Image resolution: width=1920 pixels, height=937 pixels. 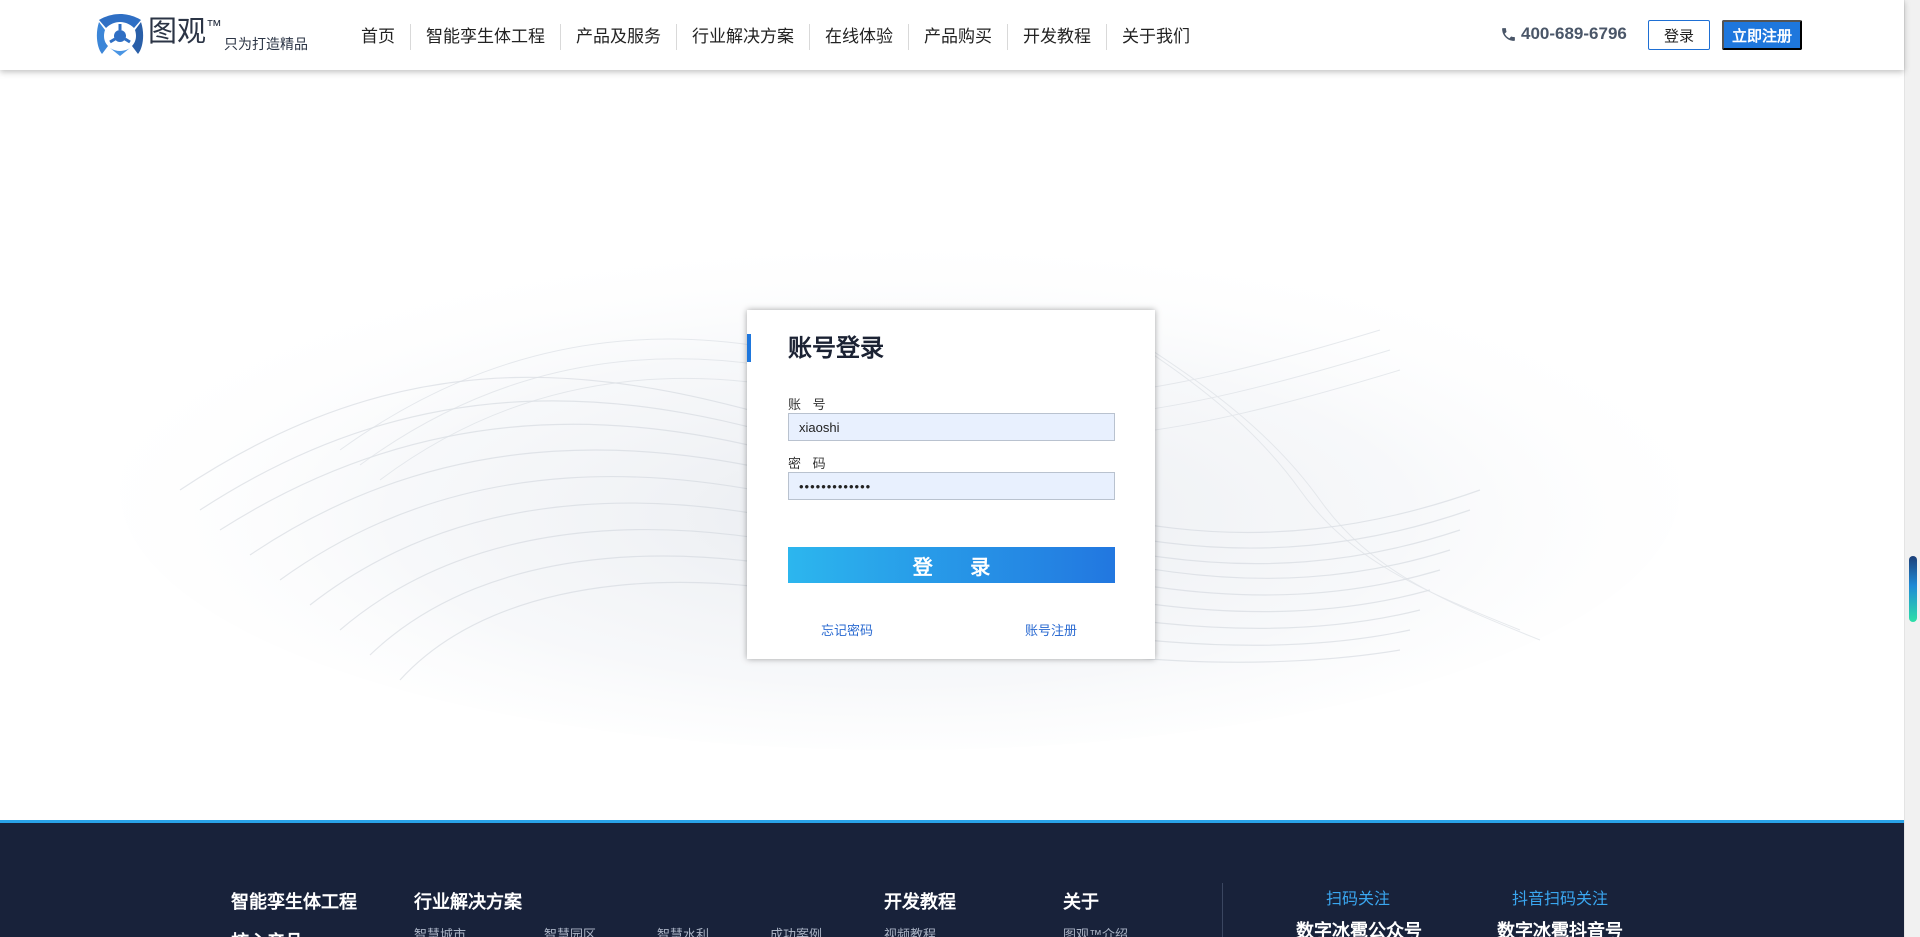 I want to click on forgot-password-link: 忘记密码, so click(x=847, y=629).